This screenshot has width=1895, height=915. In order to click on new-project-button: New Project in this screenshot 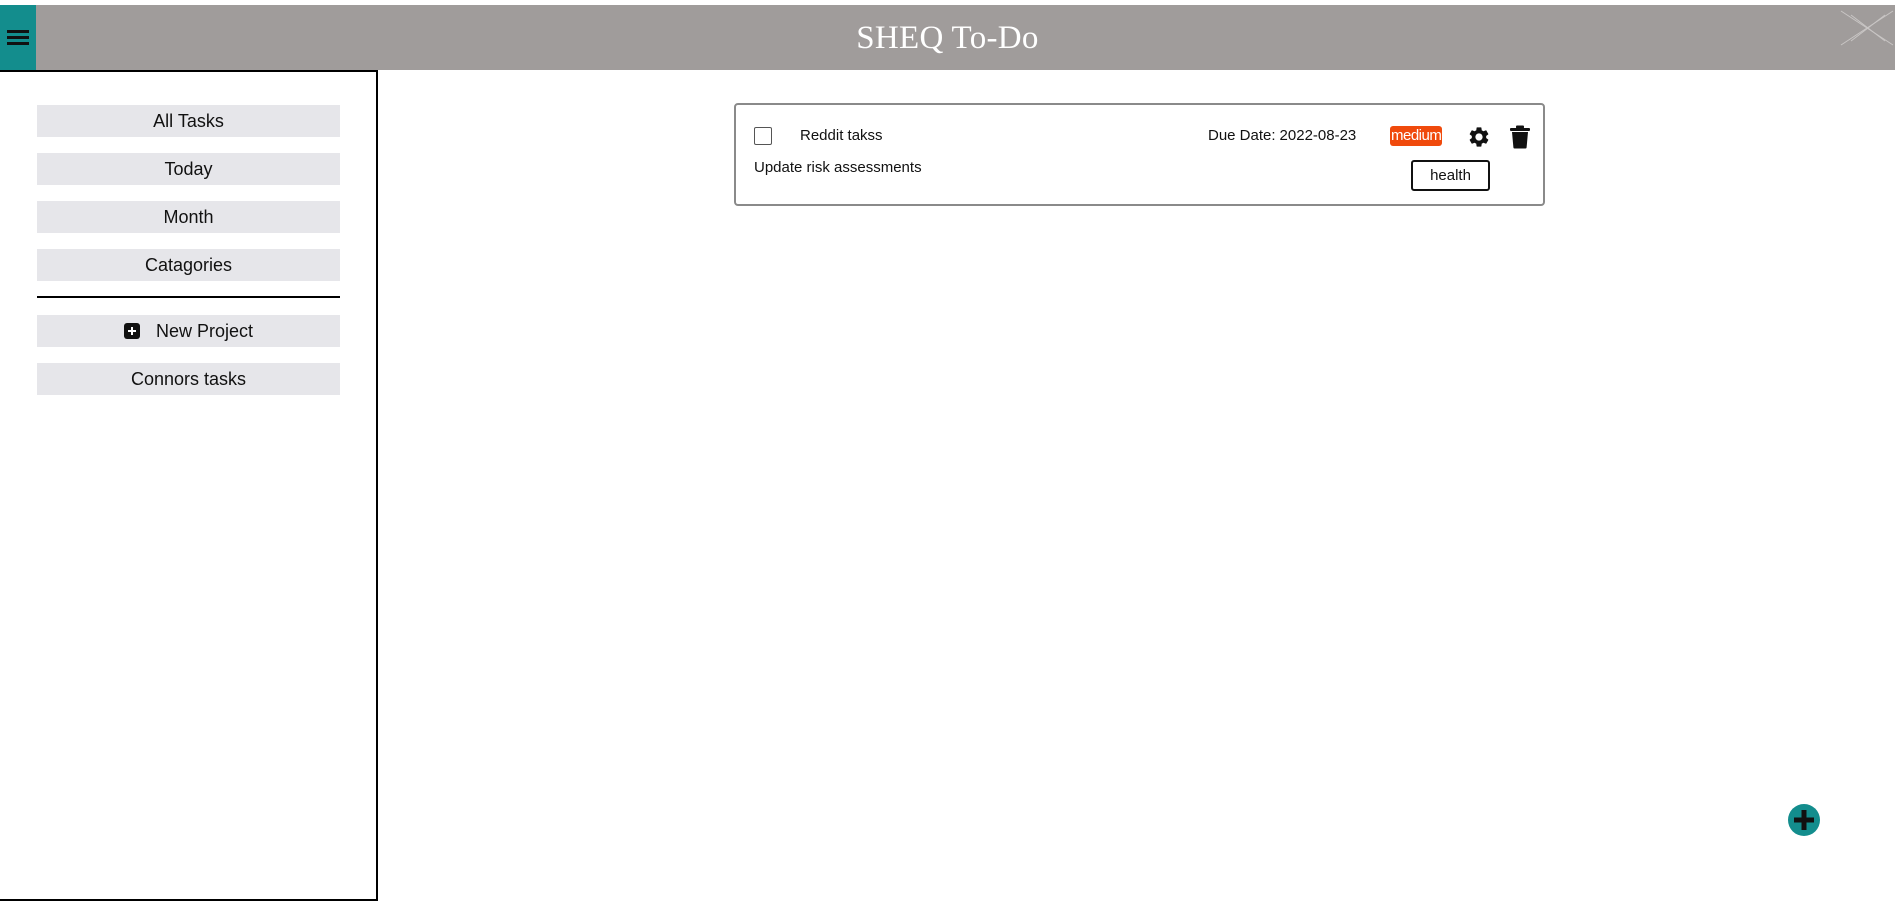, I will do `click(188, 331)`.